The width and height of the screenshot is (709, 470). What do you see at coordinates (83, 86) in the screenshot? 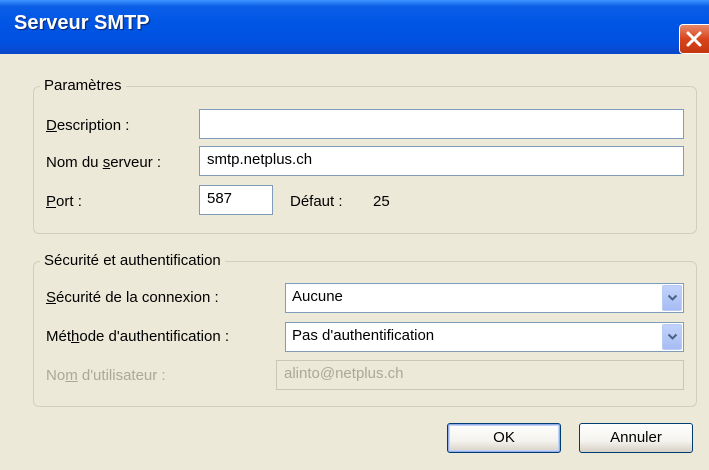
I see `parametres-legend: Paramètres` at bounding box center [83, 86].